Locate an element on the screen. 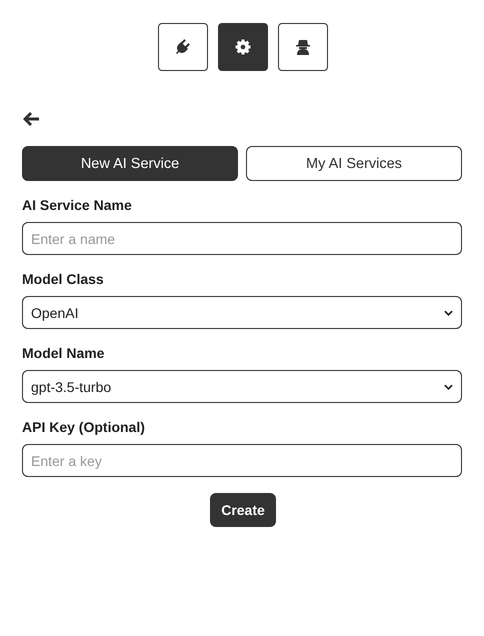 Image resolution: width=484 pixels, height=636 pixels. spy-button is located at coordinates (303, 47).